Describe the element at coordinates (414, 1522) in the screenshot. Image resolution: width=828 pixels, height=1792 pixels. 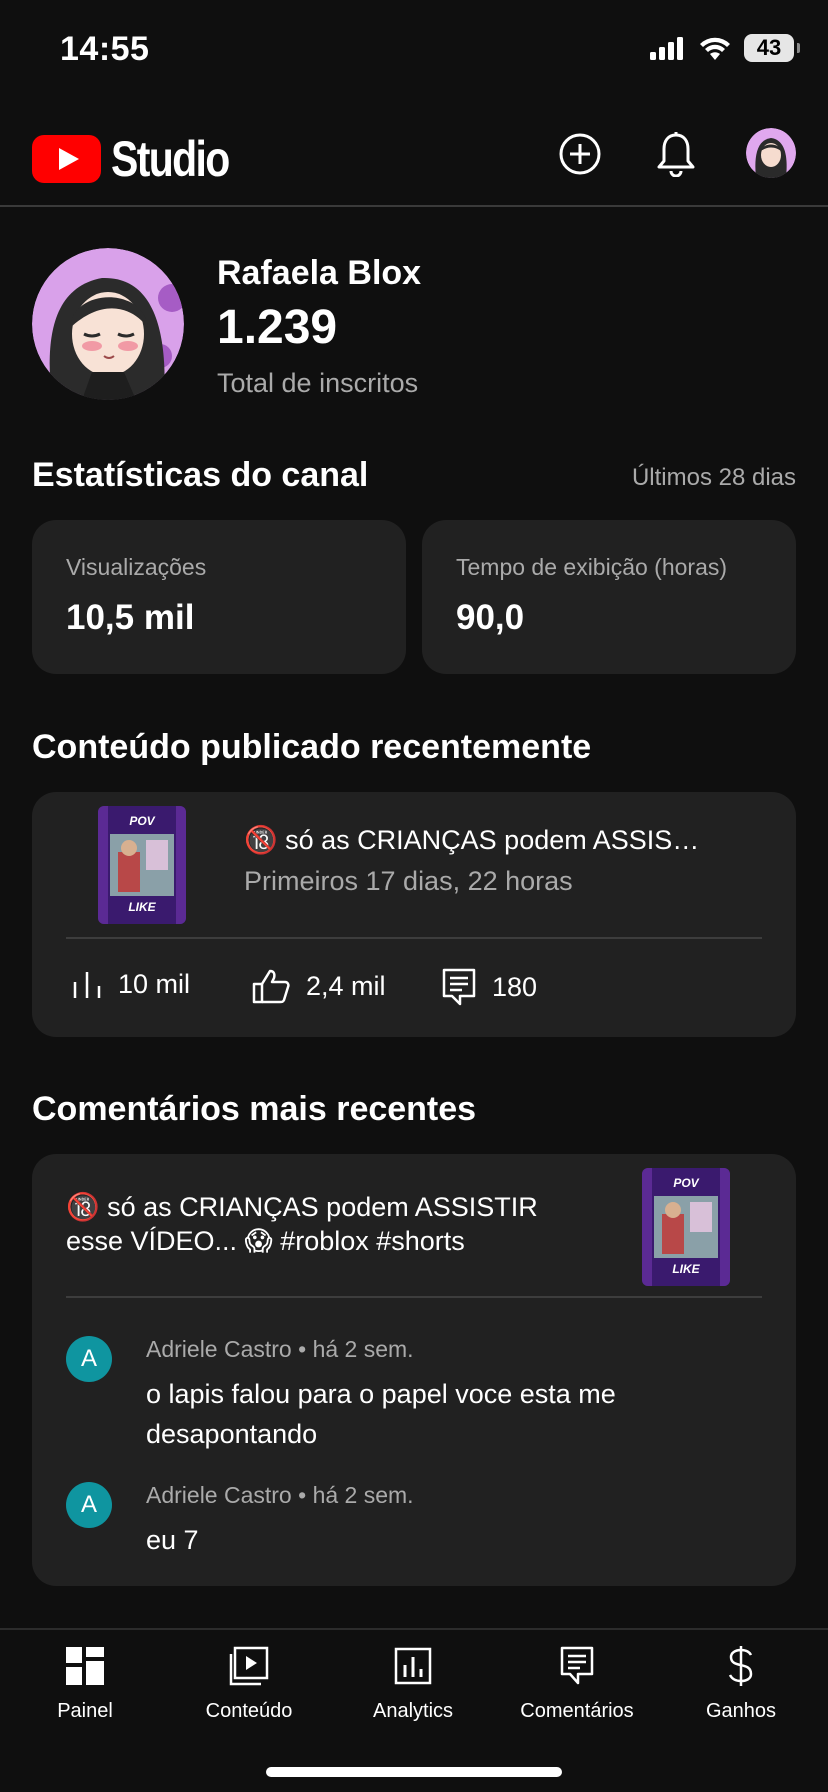
I see `comment-item: A Adriele Castro • há 2 sem. eu 7` at that location.